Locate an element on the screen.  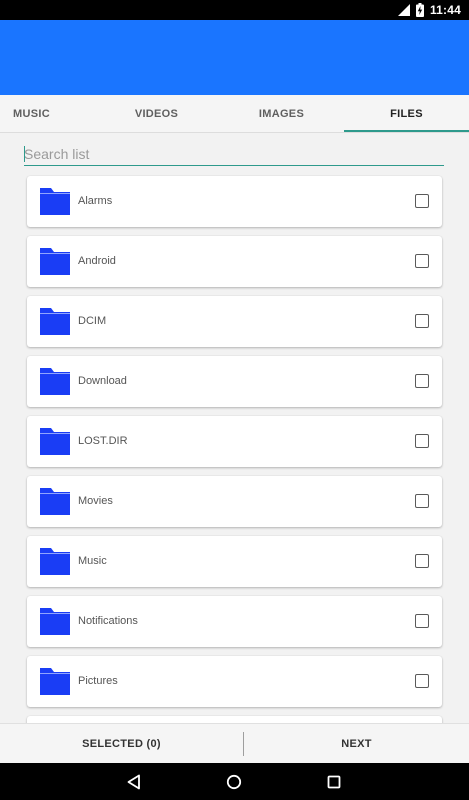
tab-files: FILES is located at coordinates (406, 114).